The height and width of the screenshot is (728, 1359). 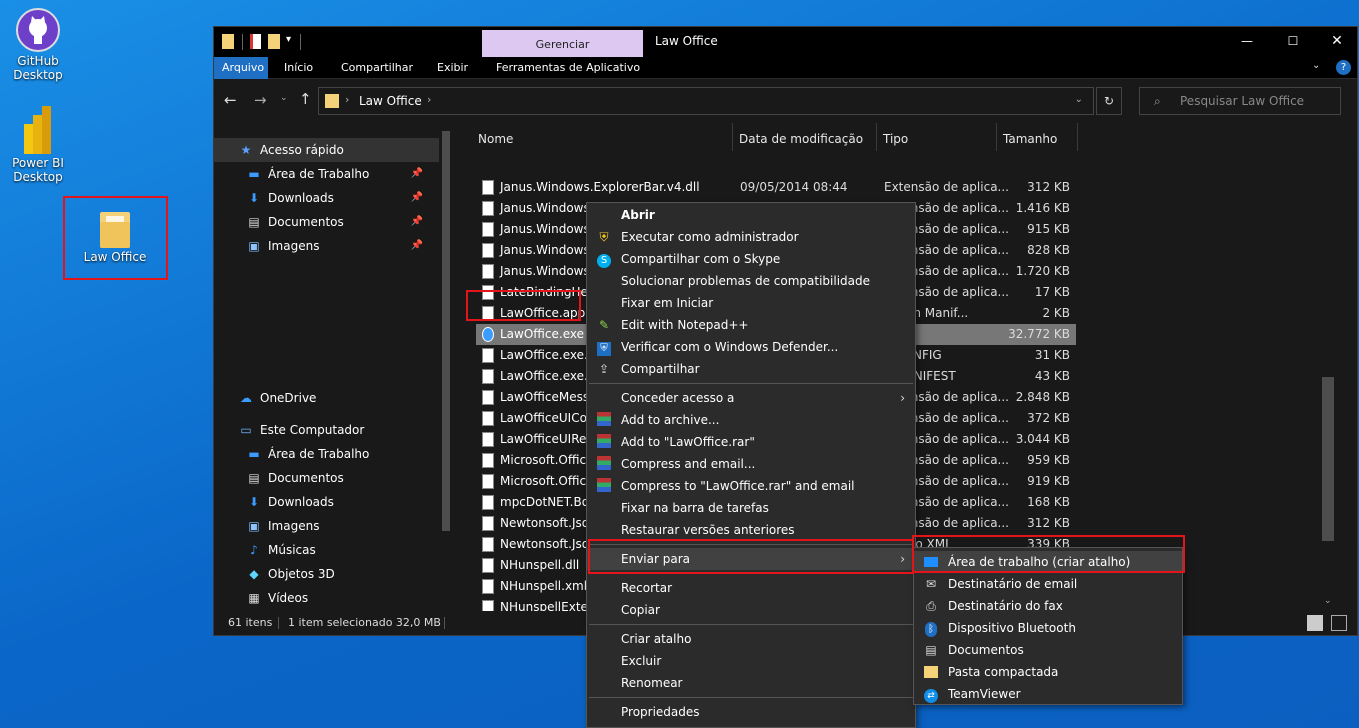 I want to click on shield-icon: ⛨, so click(x=604, y=237).